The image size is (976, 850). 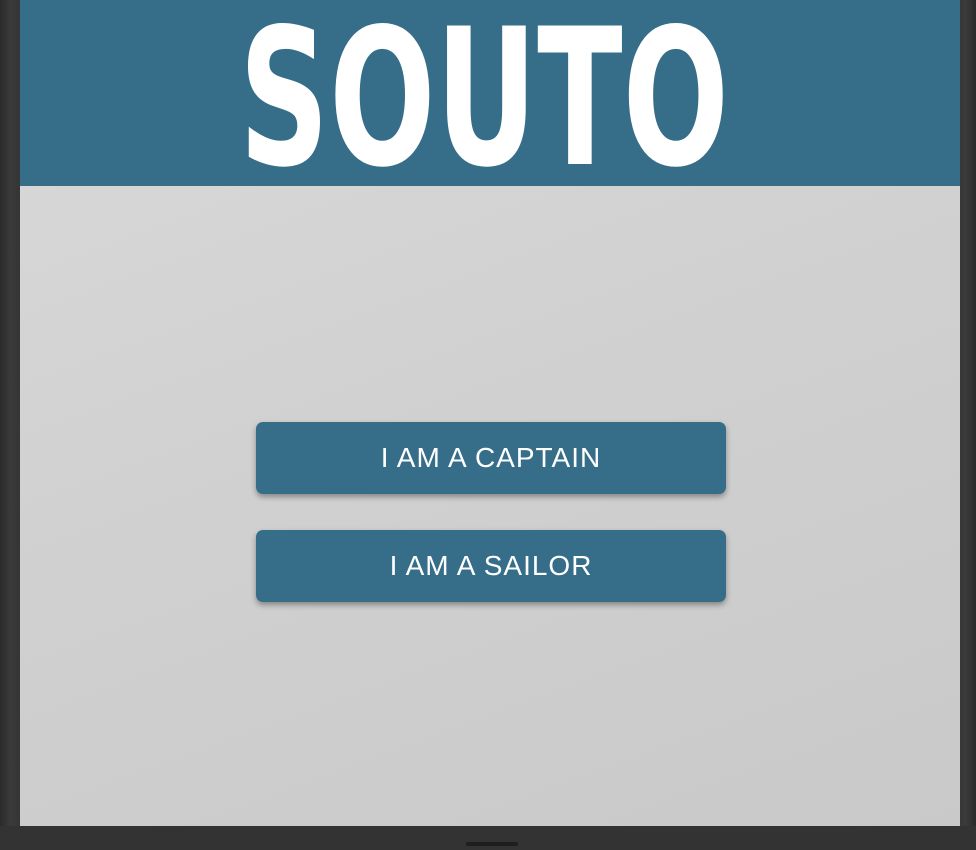 I want to click on logo-text: SOUTO, so click(x=484, y=86).